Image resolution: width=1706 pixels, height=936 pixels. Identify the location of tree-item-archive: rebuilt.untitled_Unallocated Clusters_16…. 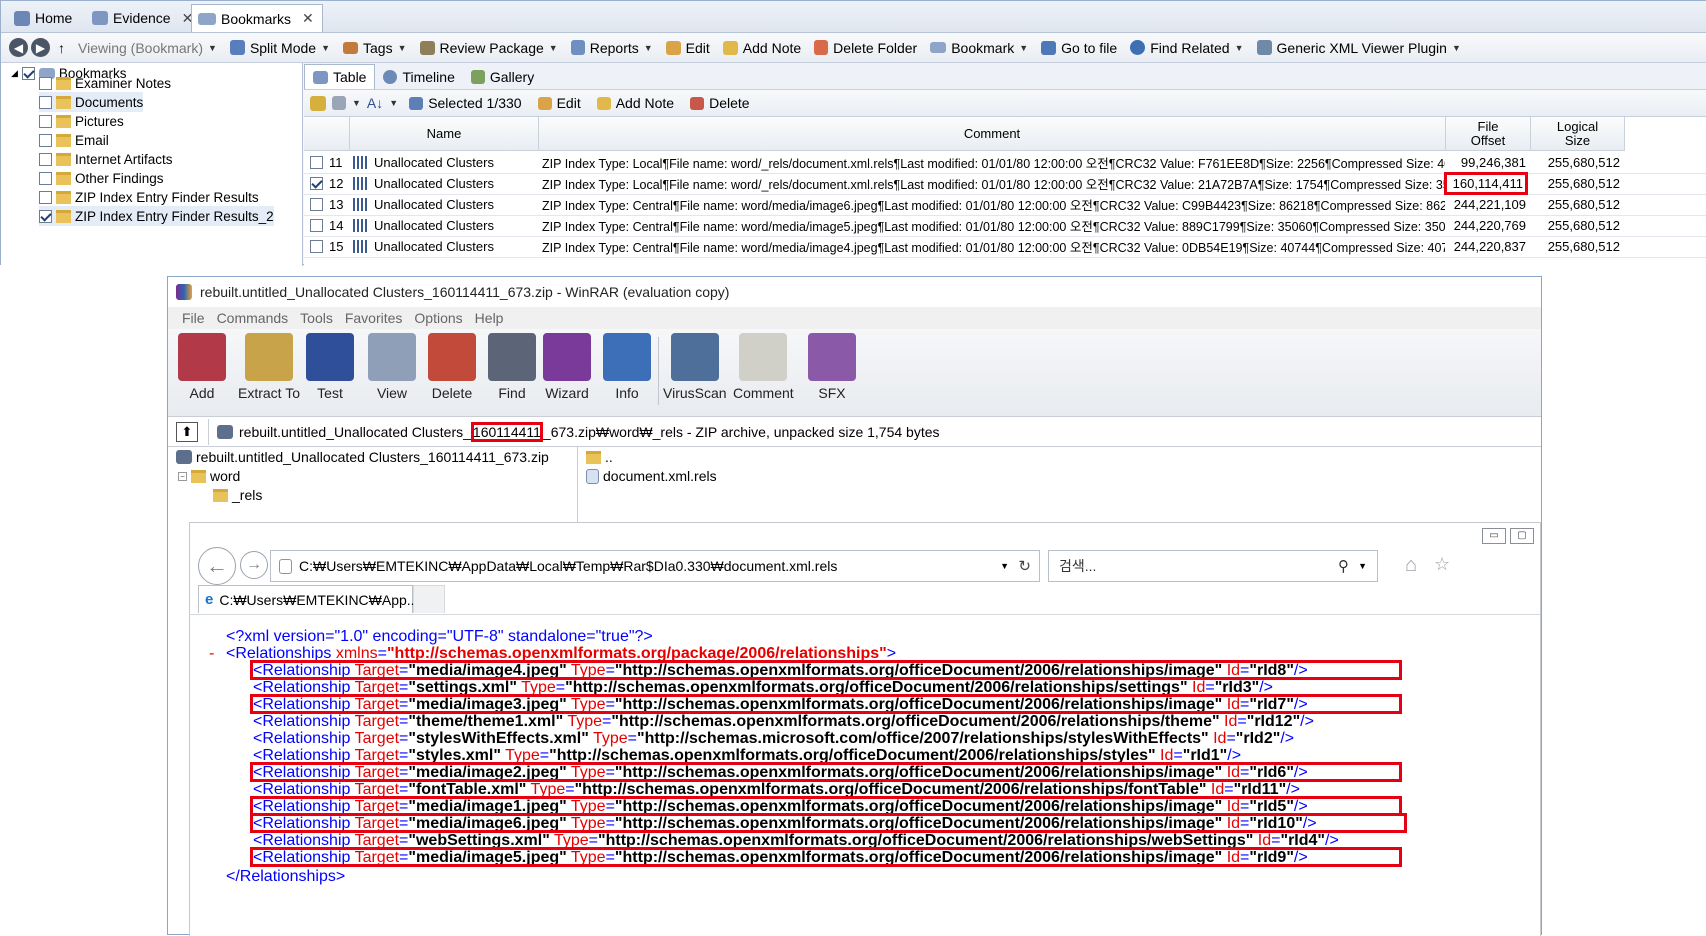
(362, 457).